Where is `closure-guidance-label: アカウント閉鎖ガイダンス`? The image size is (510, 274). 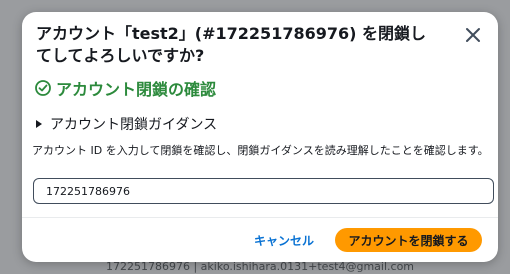
closure-guidance-label: アカウント閉鎖ガイダンス is located at coordinates (134, 125).